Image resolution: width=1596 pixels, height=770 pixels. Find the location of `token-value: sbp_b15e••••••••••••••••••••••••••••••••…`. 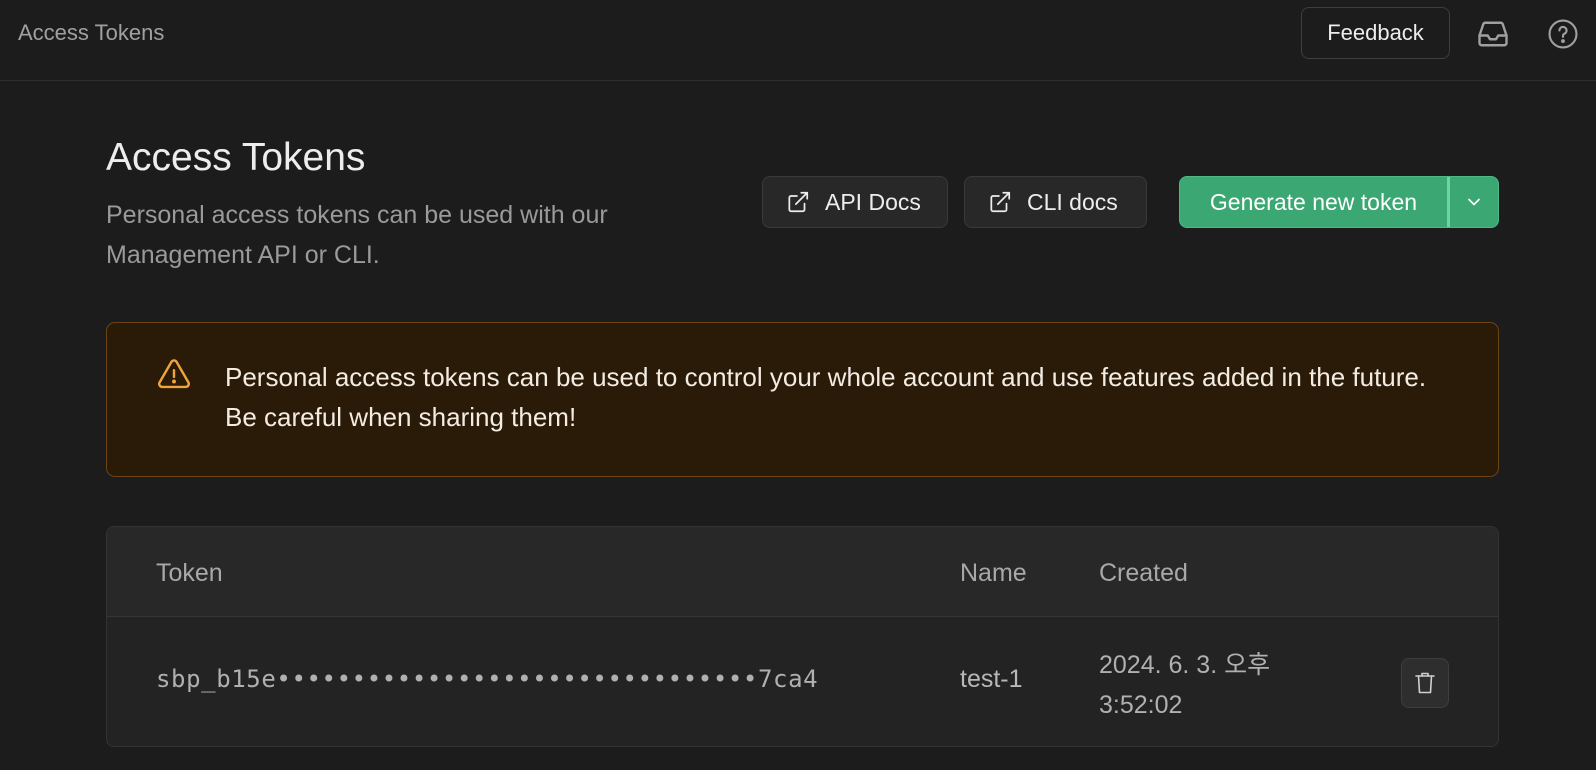

token-value: sbp_b15e••••••••••••••••••••••••••••••••… is located at coordinates (487, 679).